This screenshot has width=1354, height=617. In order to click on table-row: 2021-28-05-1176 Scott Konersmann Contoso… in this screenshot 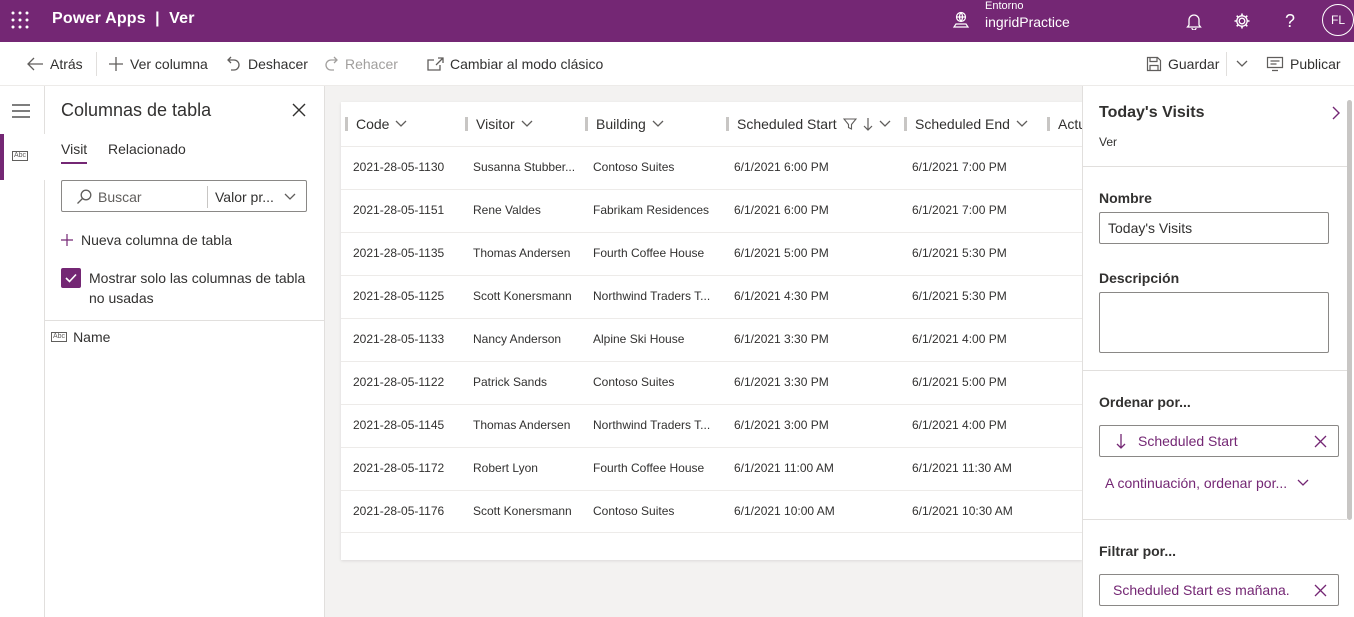, I will do `click(711, 511)`.